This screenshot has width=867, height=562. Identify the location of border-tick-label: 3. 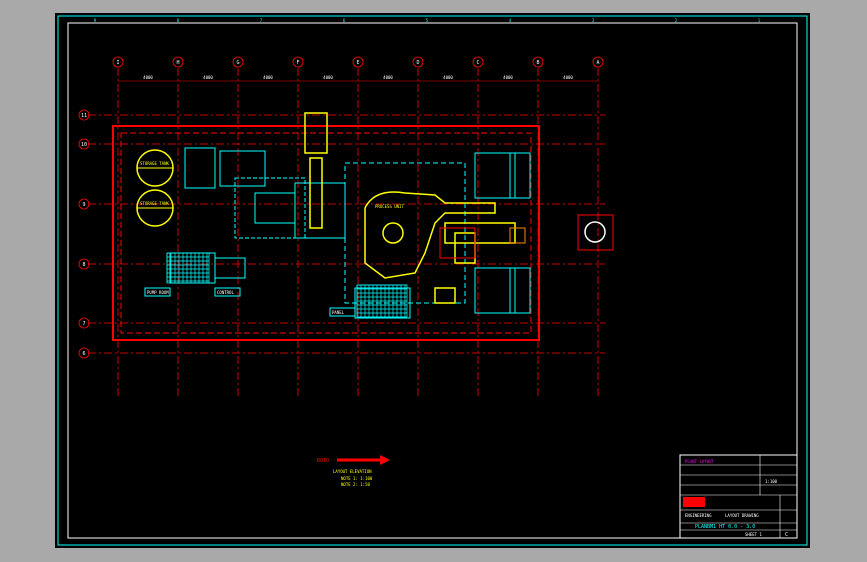
(593, 20).